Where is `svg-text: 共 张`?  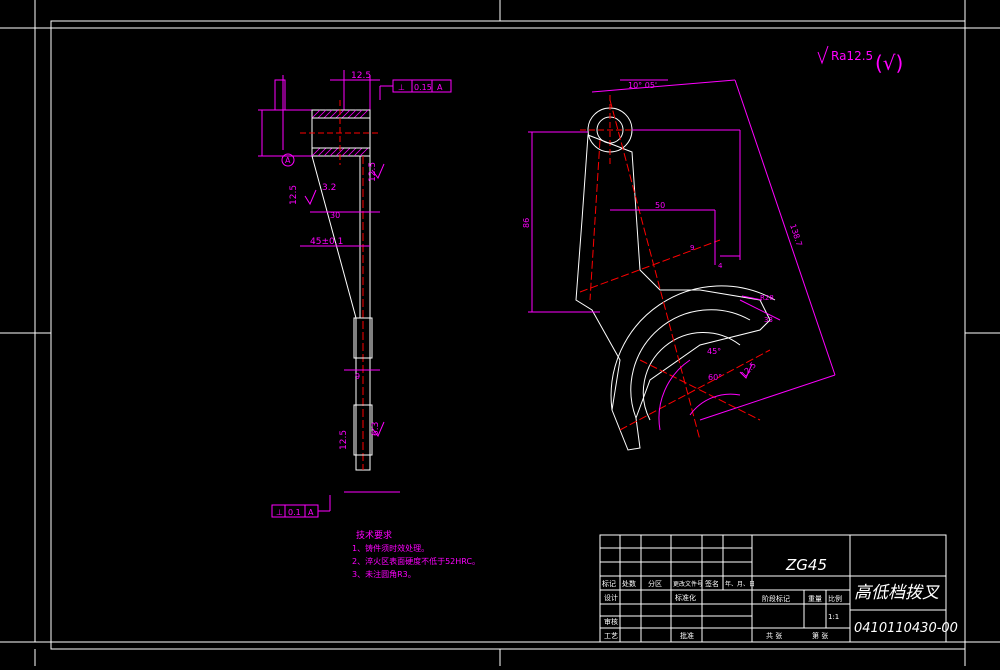 svg-text: 共 张 is located at coordinates (774, 635).